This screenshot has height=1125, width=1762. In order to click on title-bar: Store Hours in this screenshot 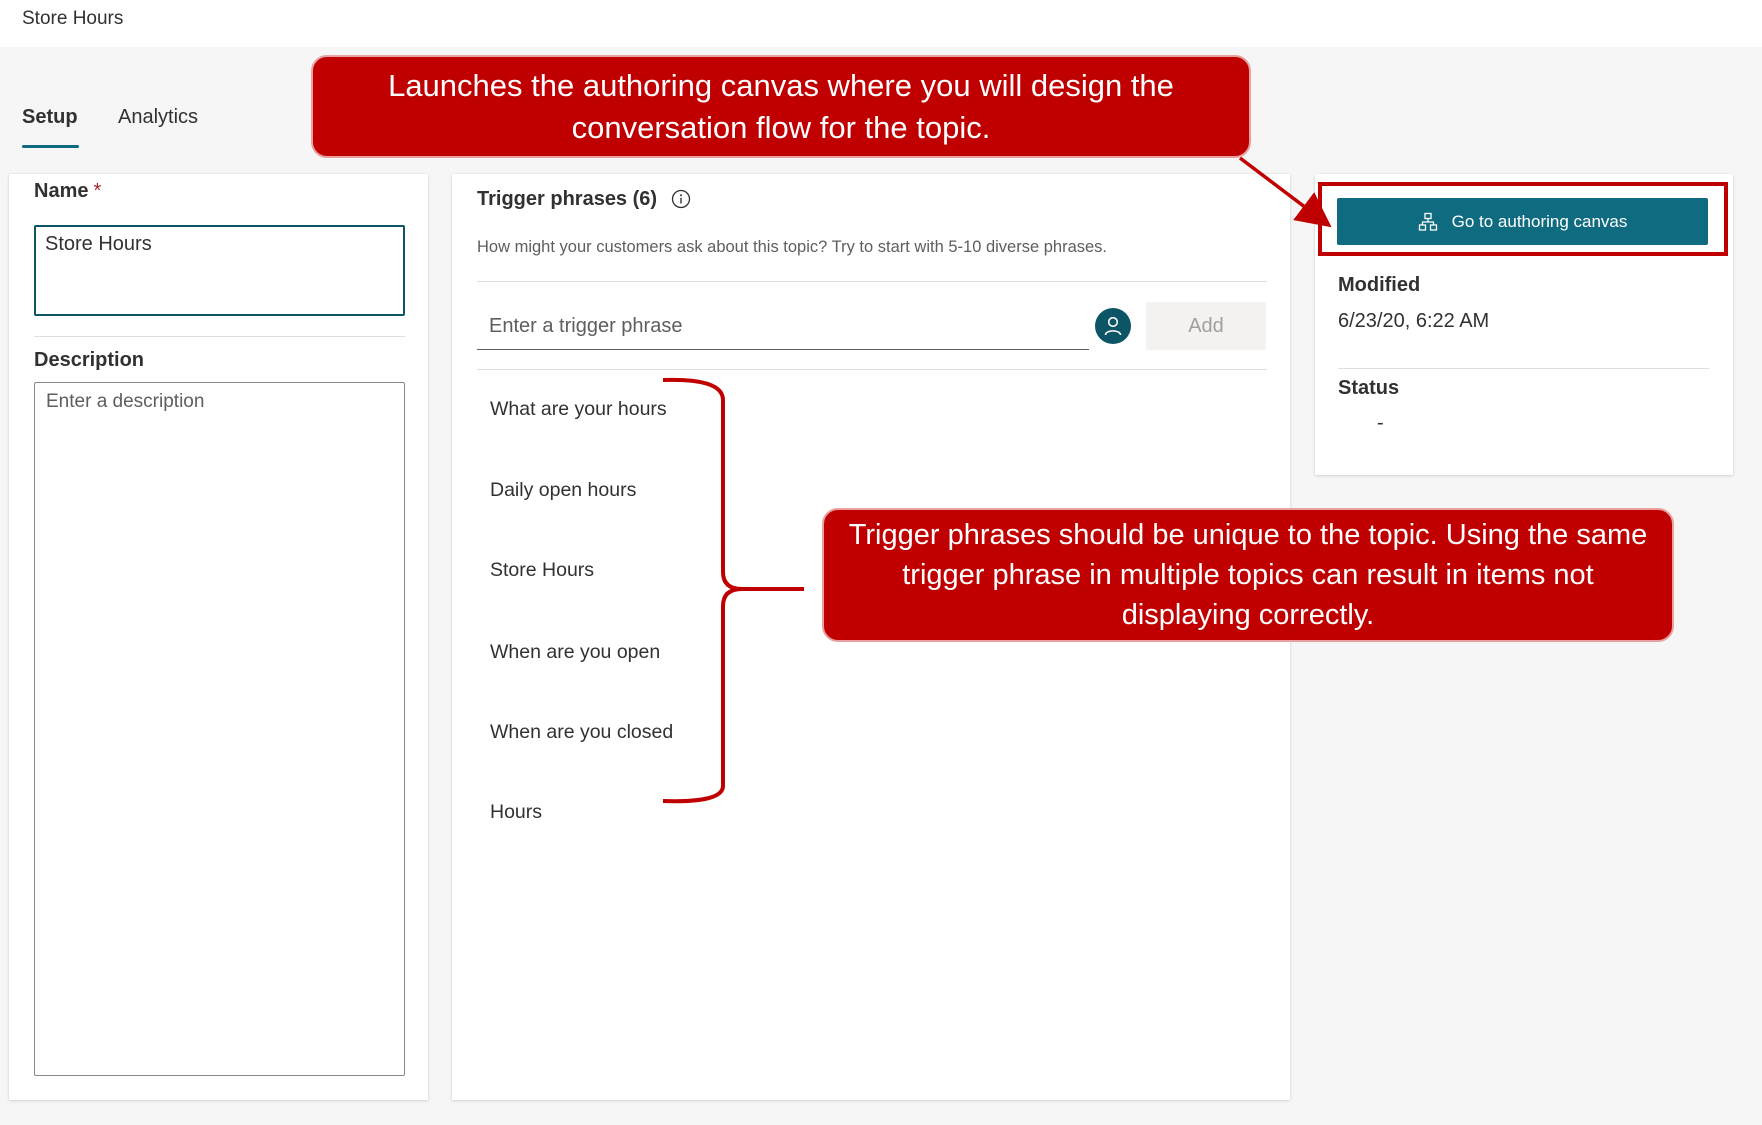, I will do `click(881, 23)`.